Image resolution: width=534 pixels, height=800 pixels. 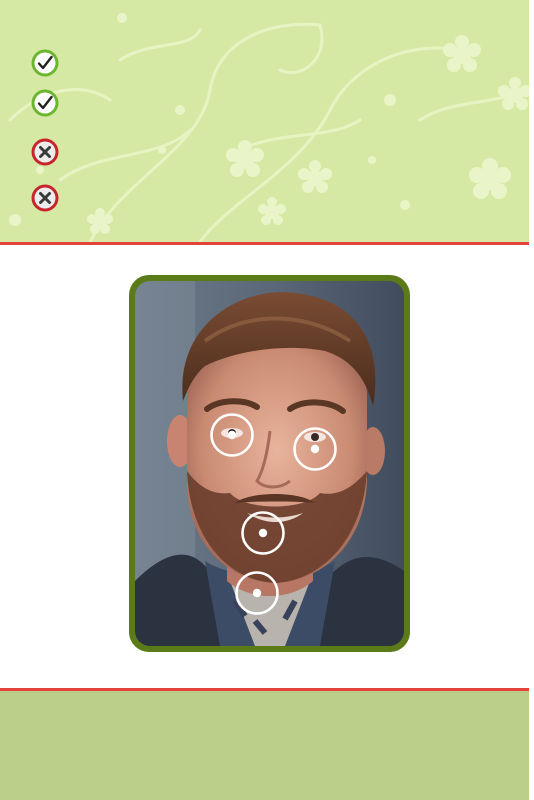 What do you see at coordinates (264, 745) in the screenshot?
I see `footer-panel` at bounding box center [264, 745].